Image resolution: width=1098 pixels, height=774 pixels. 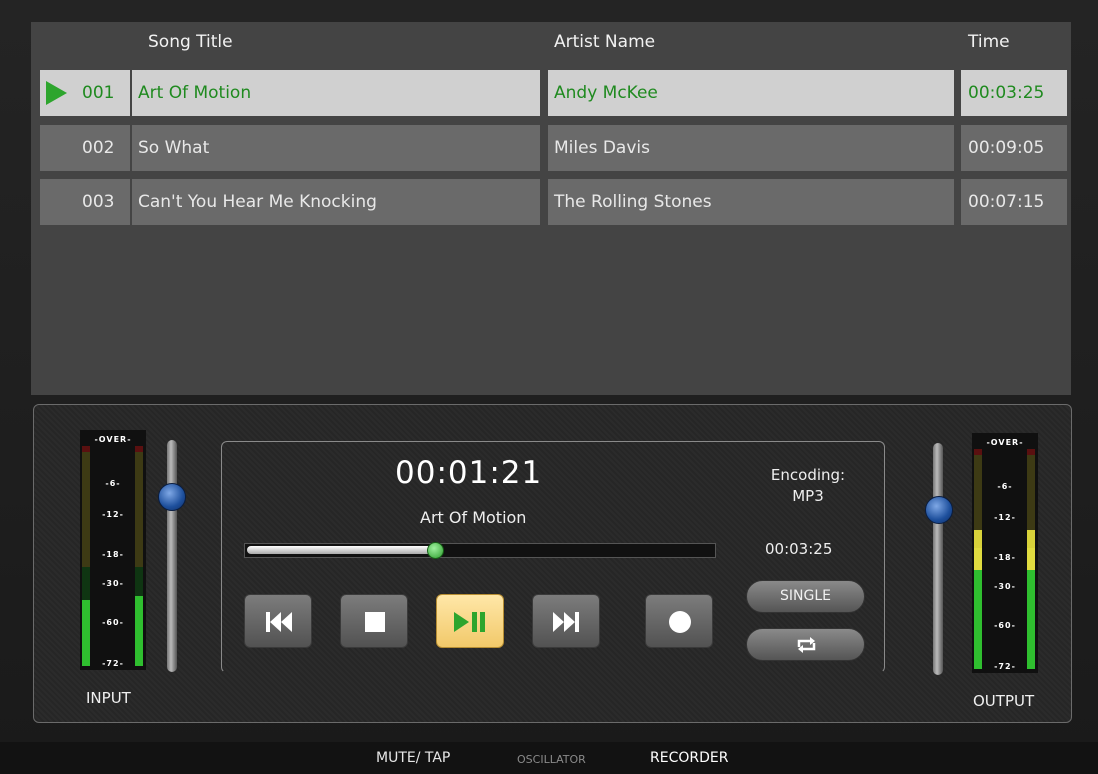 I want to click on play-pause-button, so click(x=470, y=621).